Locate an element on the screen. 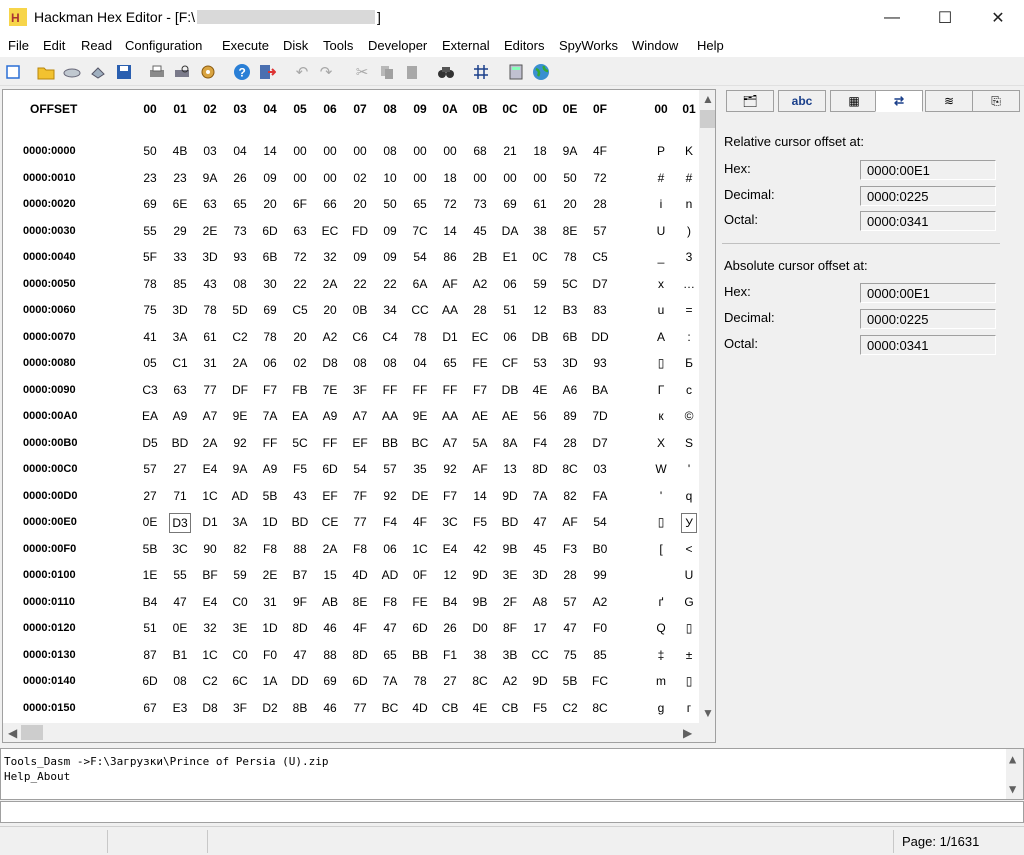 This screenshot has width=1024, height=855. hex-byte: 47 is located at coordinates (540, 522).